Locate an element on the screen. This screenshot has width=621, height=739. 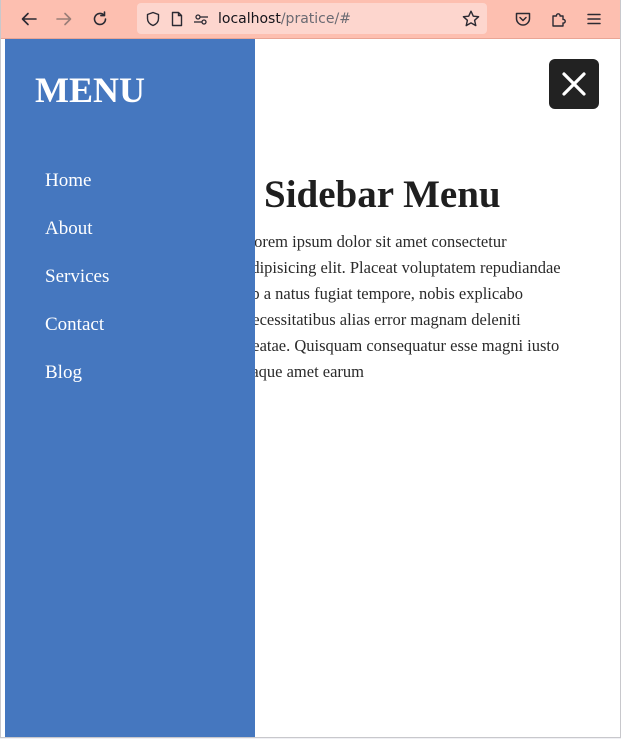
sidebar-link-services: Services is located at coordinates (77, 276).